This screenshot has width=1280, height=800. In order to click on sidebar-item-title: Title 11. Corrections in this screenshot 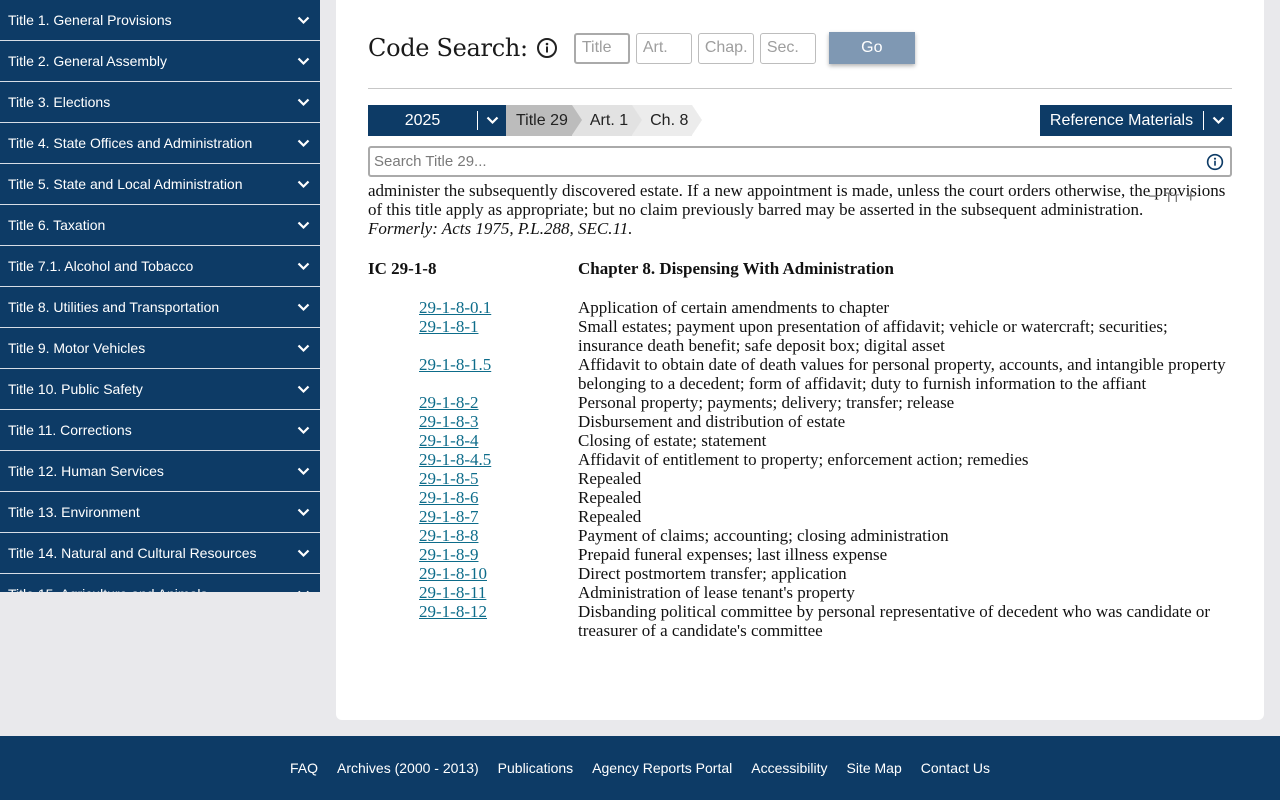, I will do `click(160, 430)`.